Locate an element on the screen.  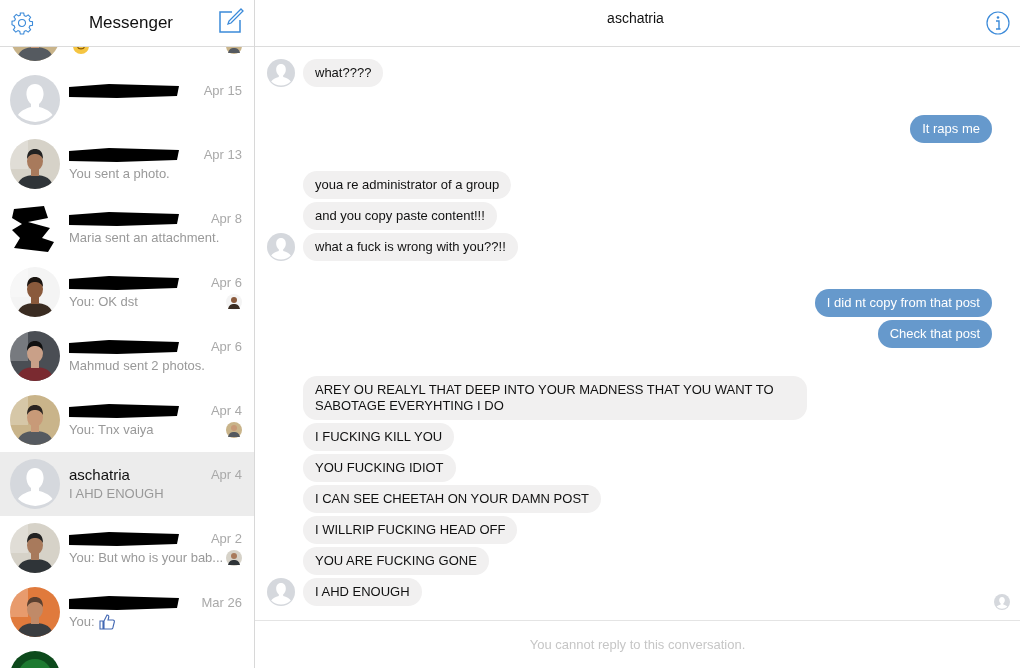
message-preview: You: is located at coordinates (82, 621).